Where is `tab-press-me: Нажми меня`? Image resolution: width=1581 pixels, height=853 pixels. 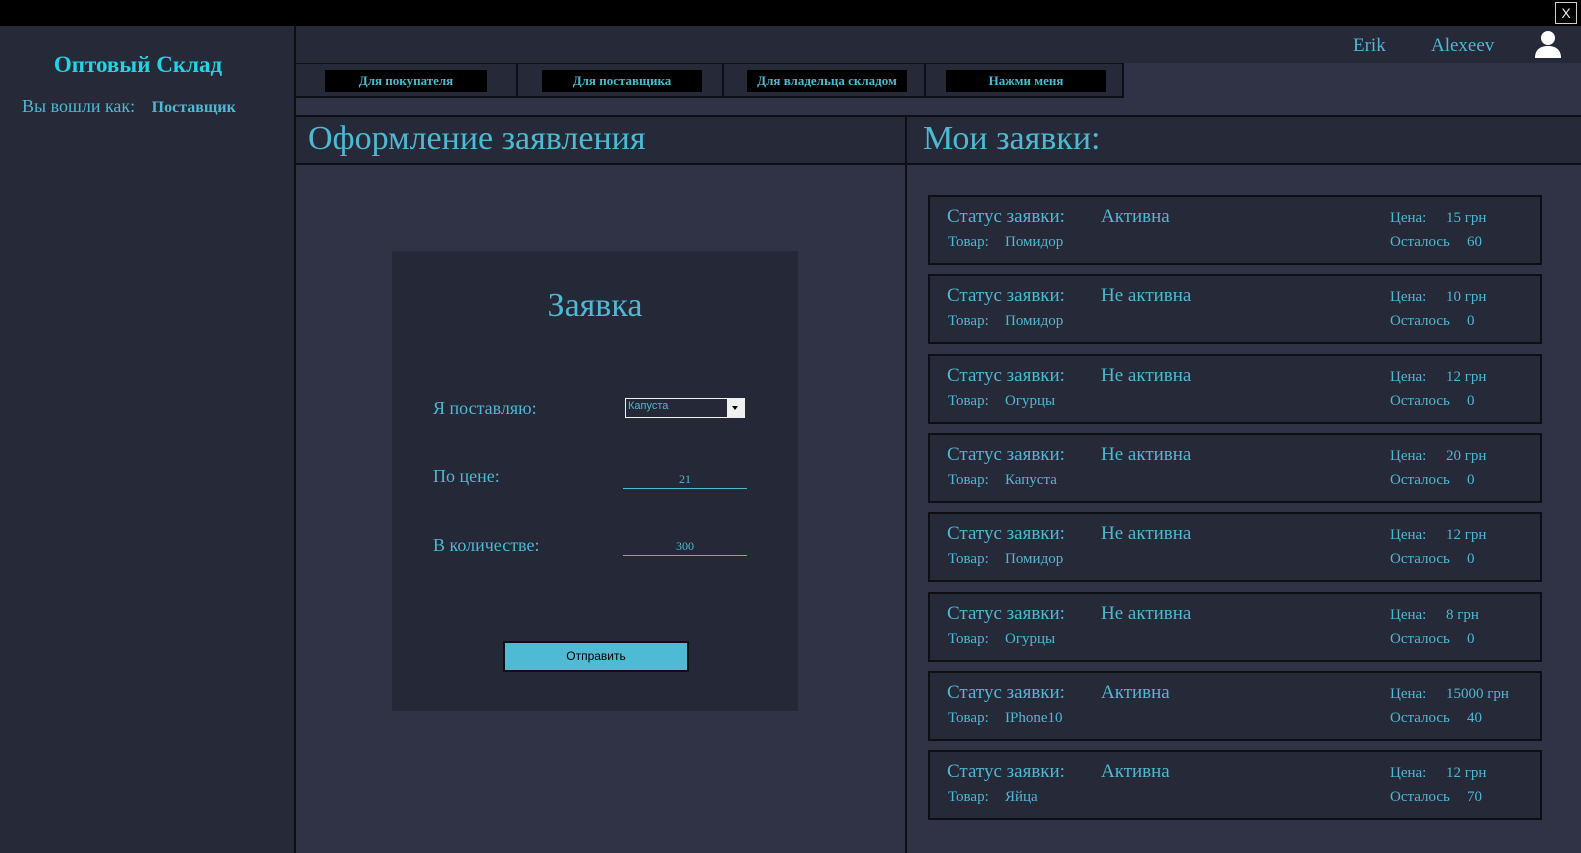 tab-press-me: Нажми меня is located at coordinates (1025, 80).